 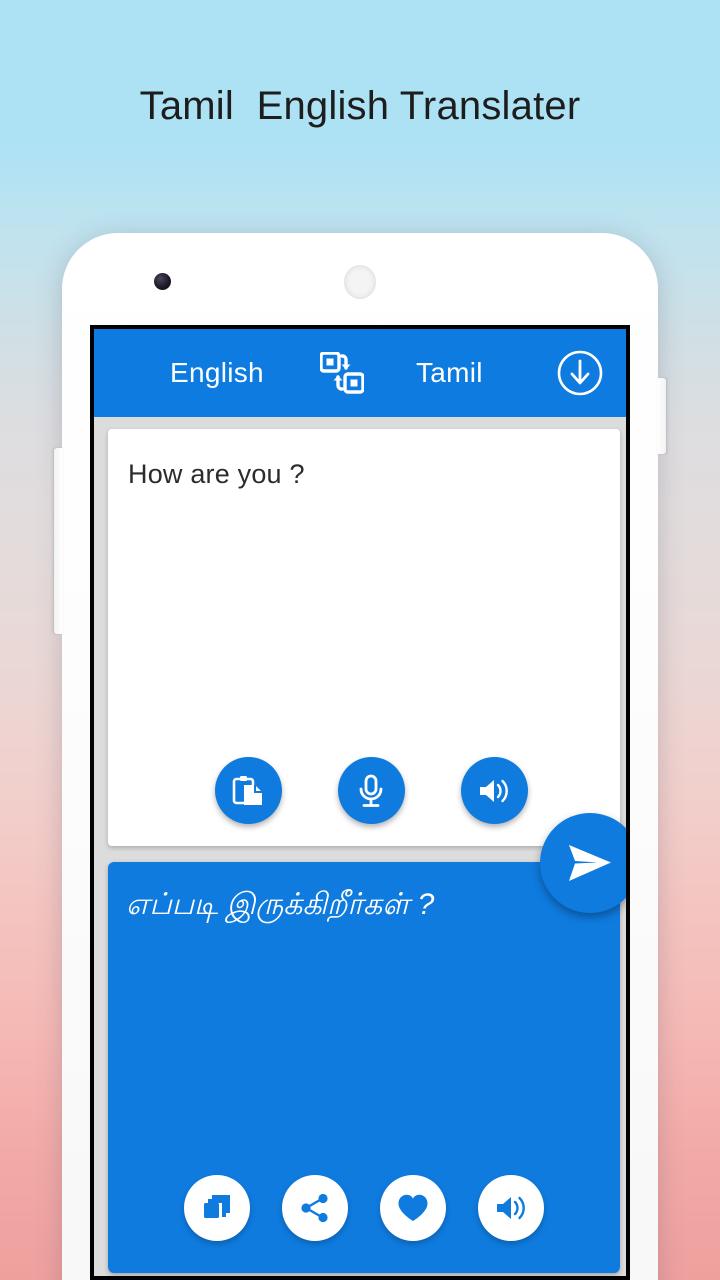 I want to click on favorite-button, so click(x=413, y=1208).